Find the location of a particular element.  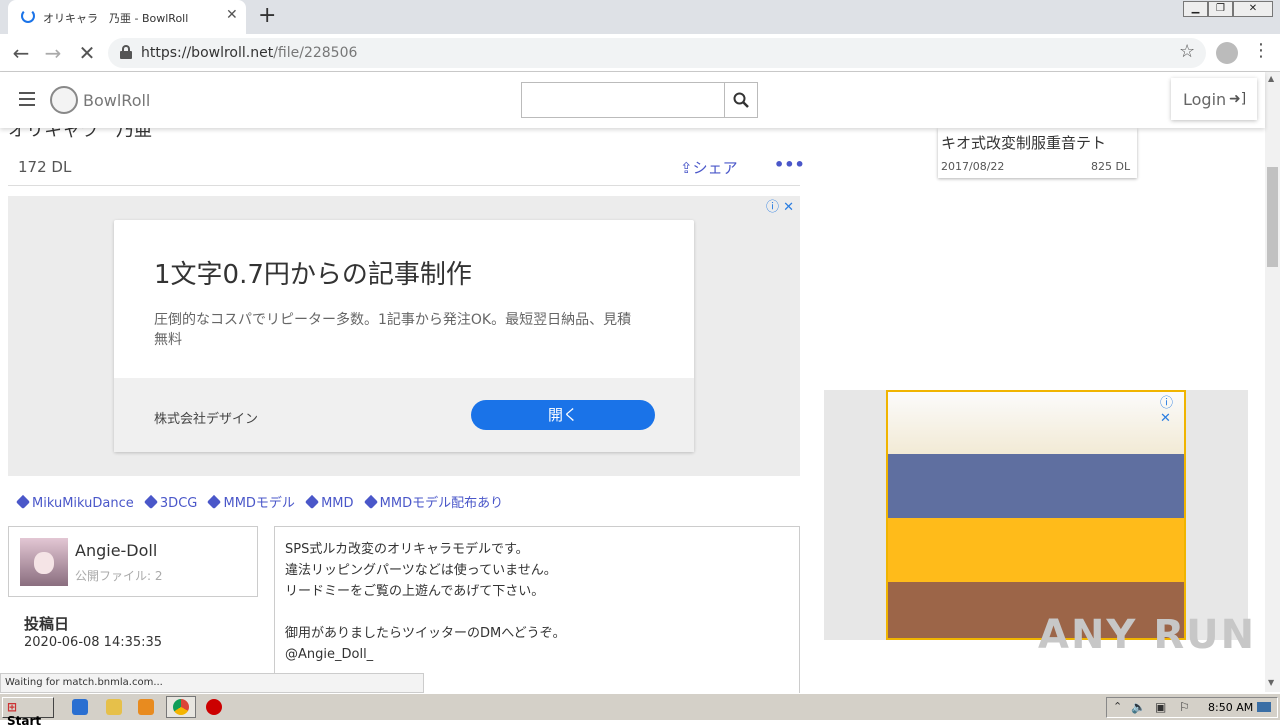

search-button is located at coordinates (741, 100).